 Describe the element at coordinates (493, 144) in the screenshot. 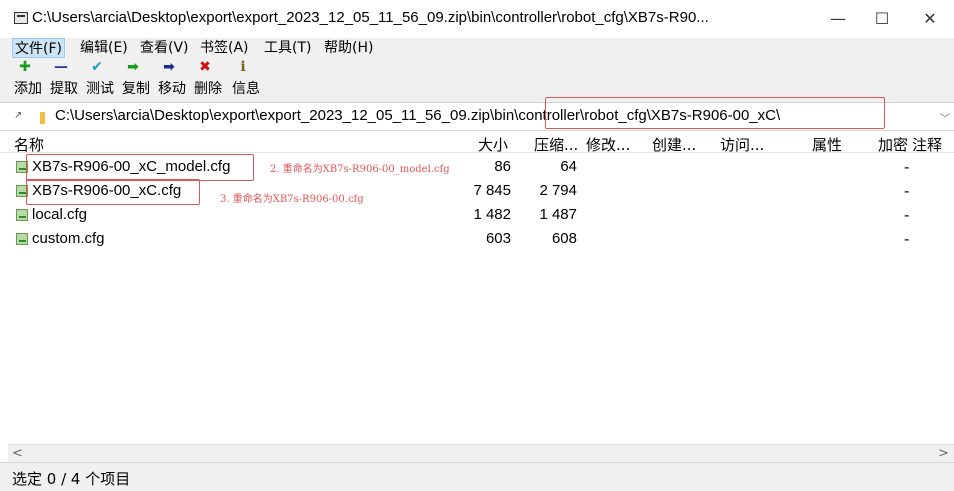

I see `column-size: 大小` at that location.